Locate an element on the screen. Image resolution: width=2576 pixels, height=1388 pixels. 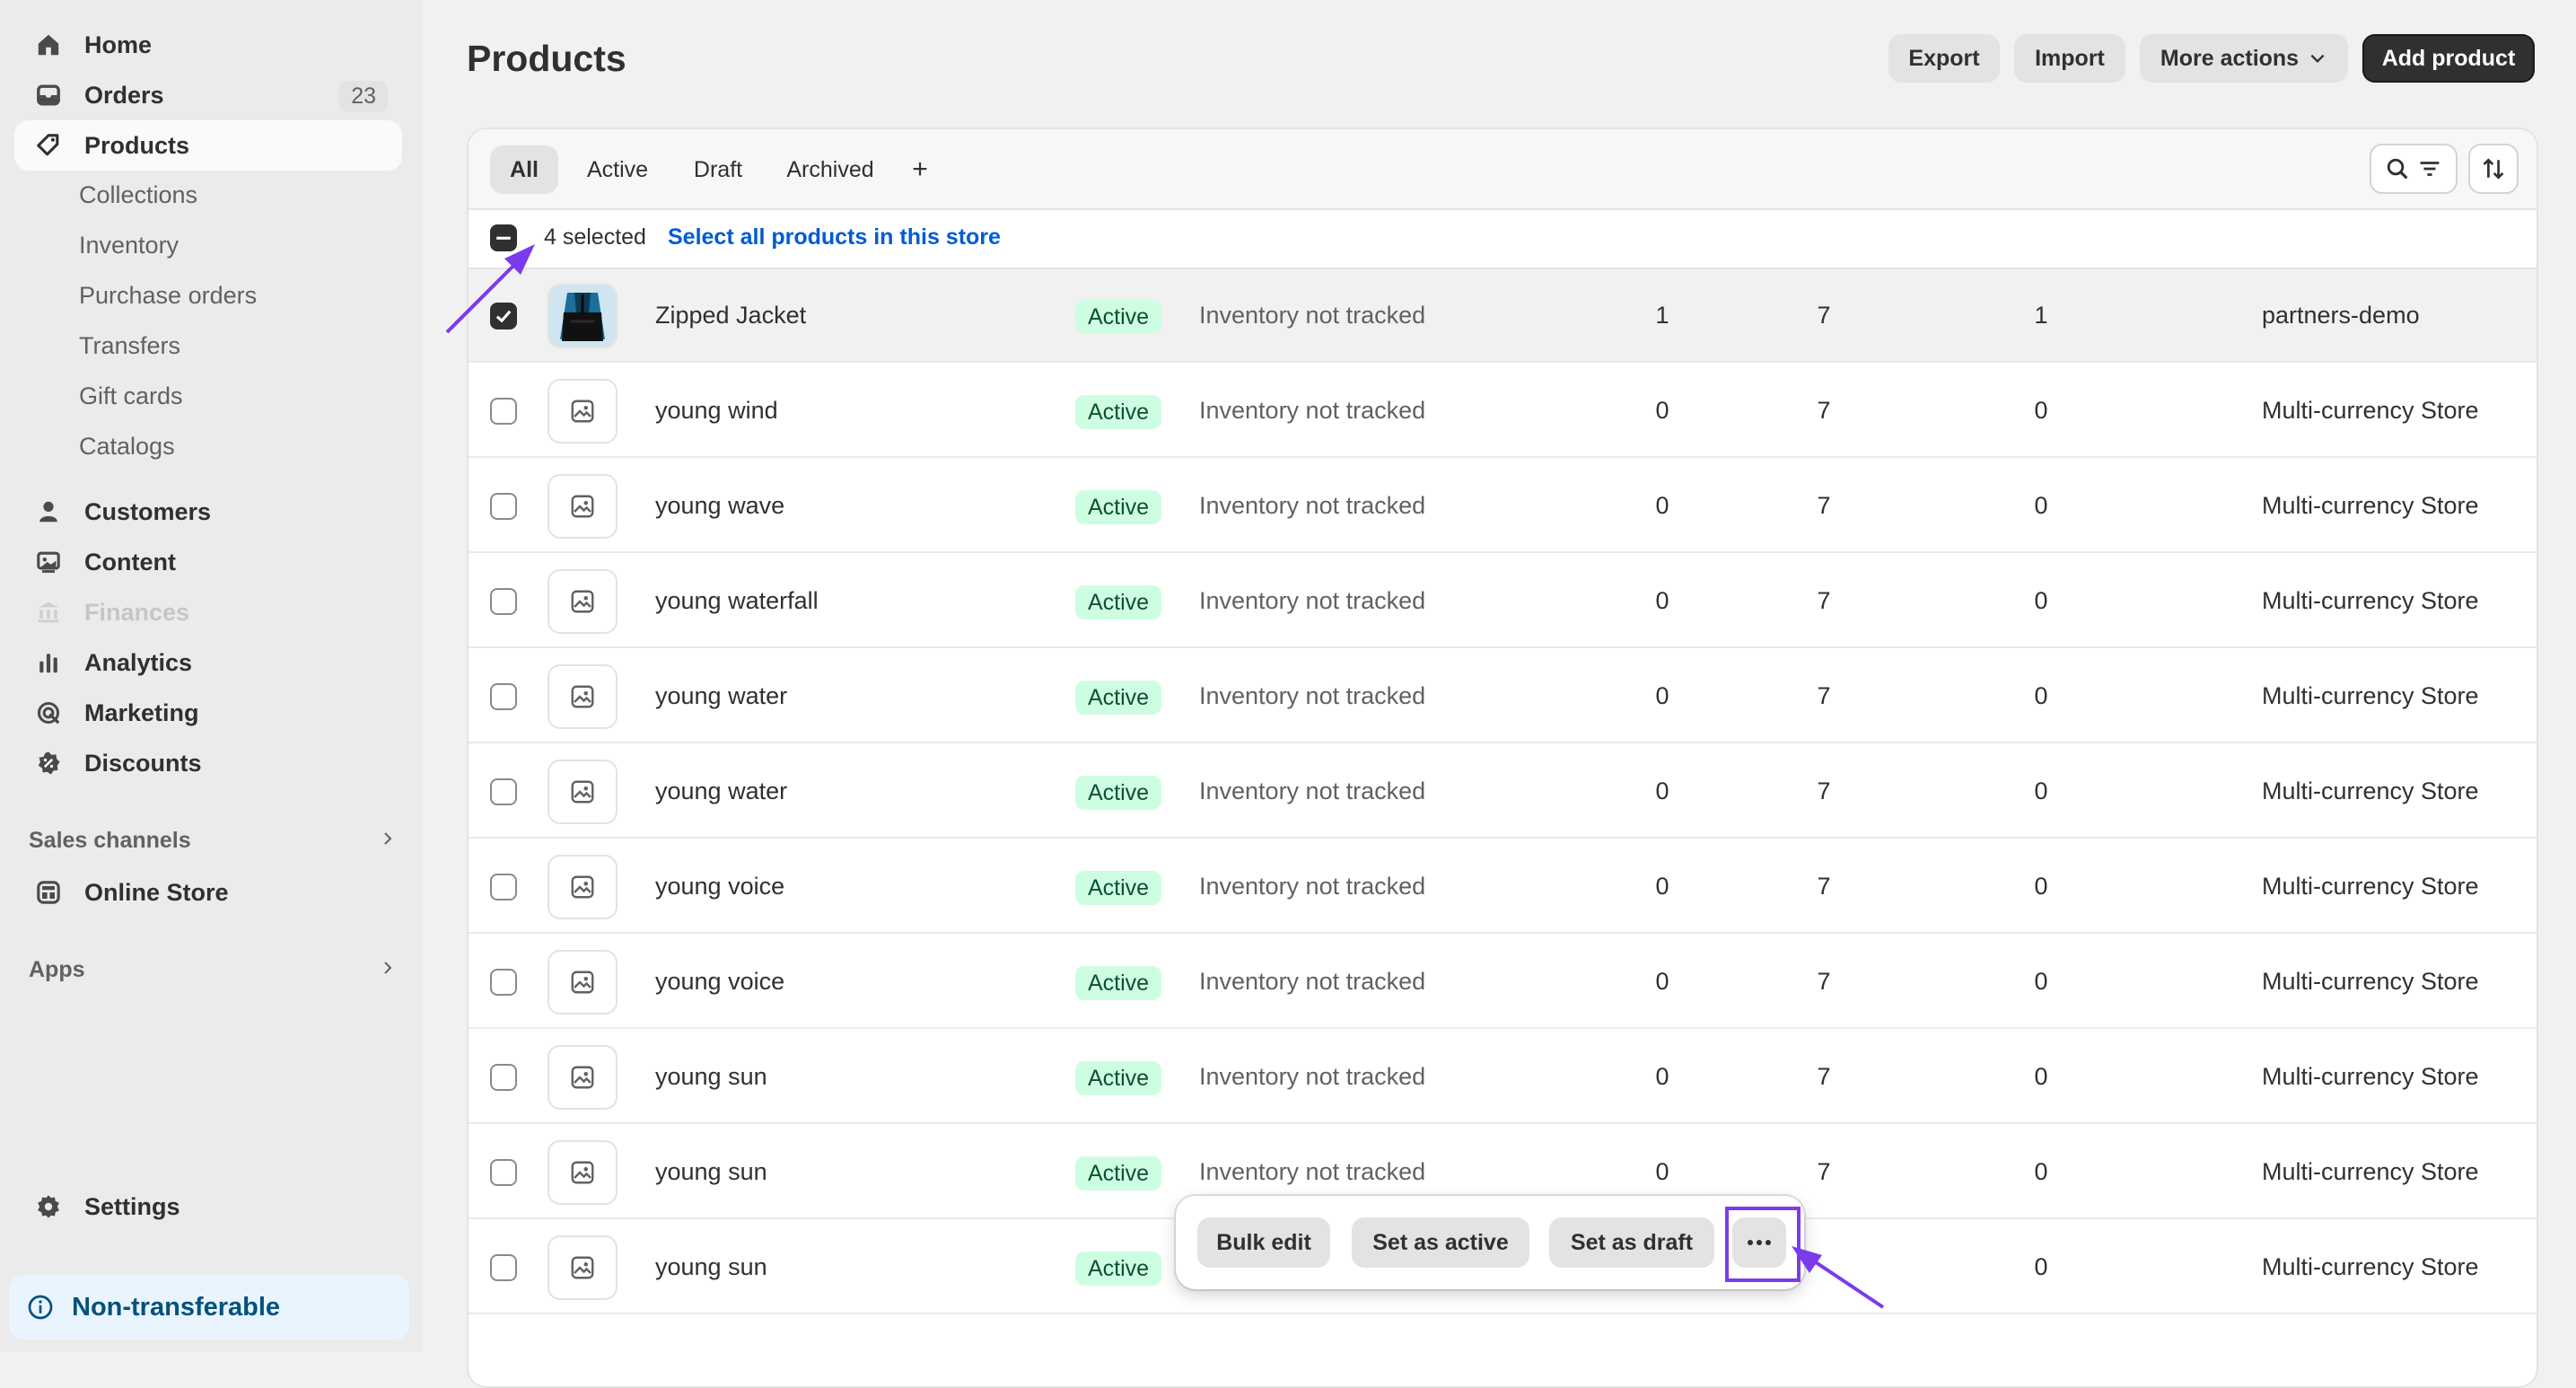
export-button: Export is located at coordinates (1944, 58).